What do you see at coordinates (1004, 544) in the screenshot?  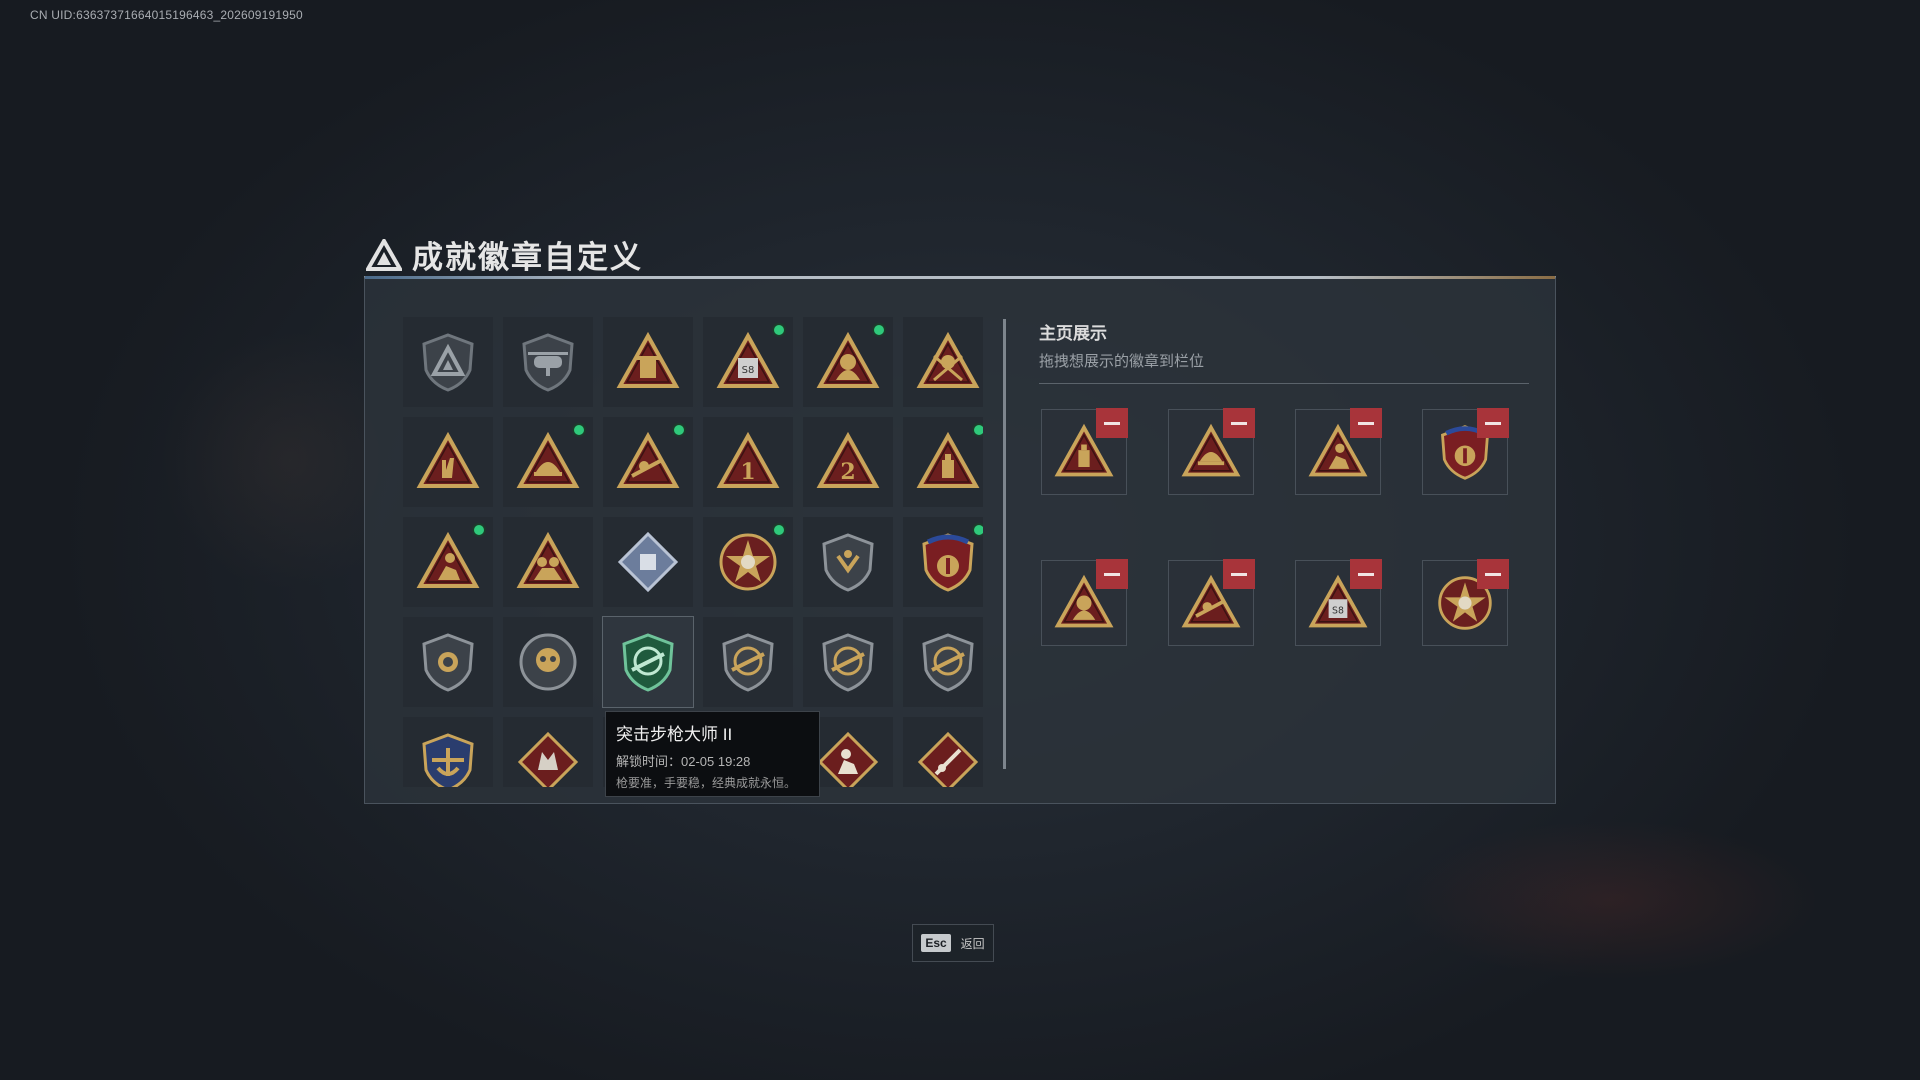 I see `badge-grid-scrollbar` at bounding box center [1004, 544].